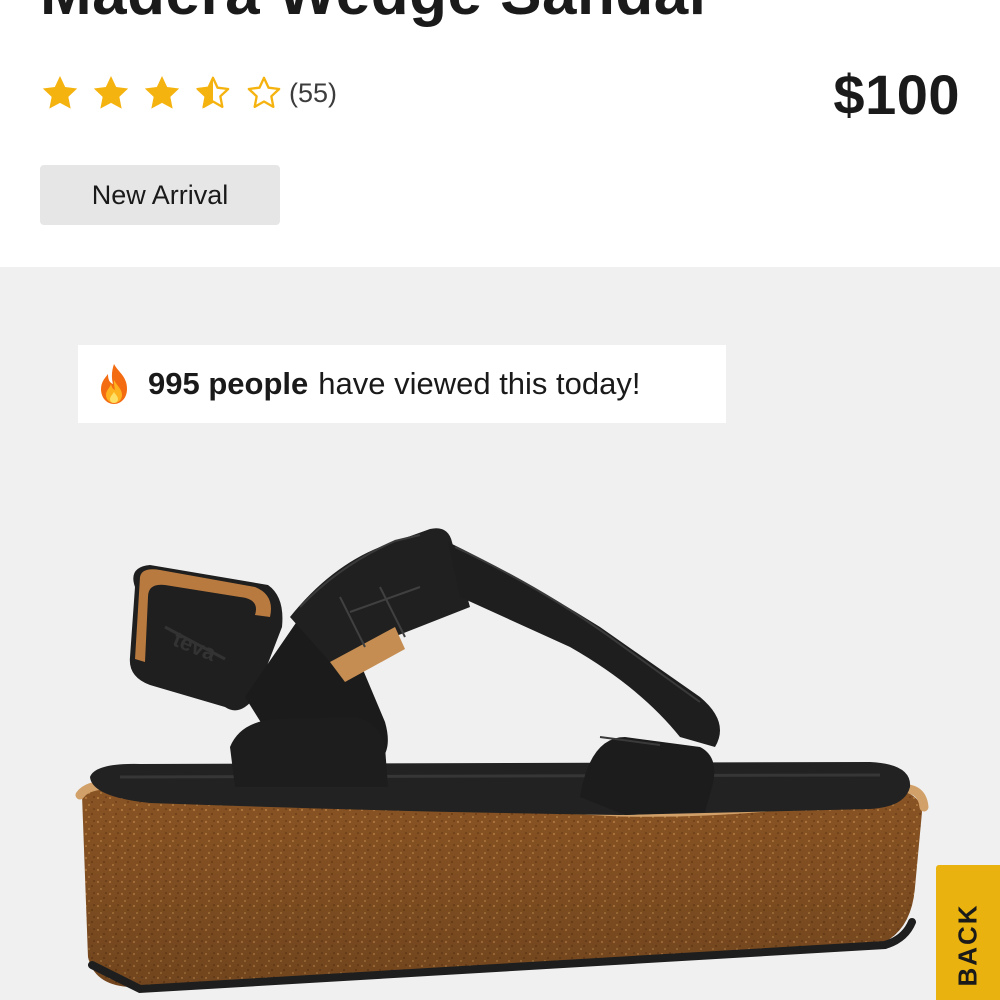 This screenshot has width=1000, height=1000. Describe the element at coordinates (313, 93) in the screenshot. I see `review-count-link: (55)` at that location.